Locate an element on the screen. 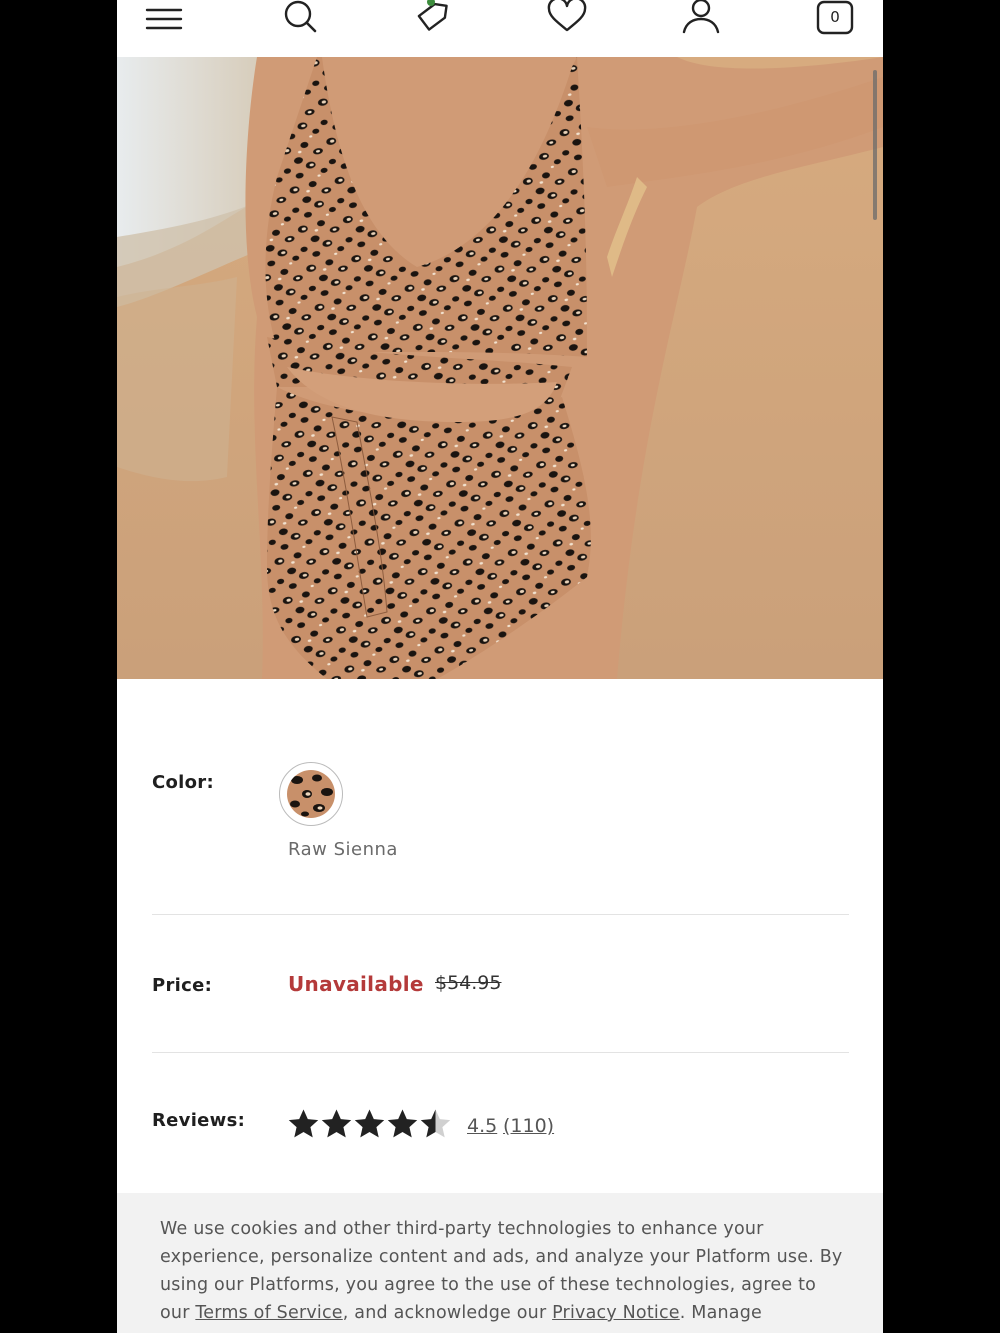 This screenshot has height=1333, width=1000. bag-count: 0 is located at coordinates (835, 17).